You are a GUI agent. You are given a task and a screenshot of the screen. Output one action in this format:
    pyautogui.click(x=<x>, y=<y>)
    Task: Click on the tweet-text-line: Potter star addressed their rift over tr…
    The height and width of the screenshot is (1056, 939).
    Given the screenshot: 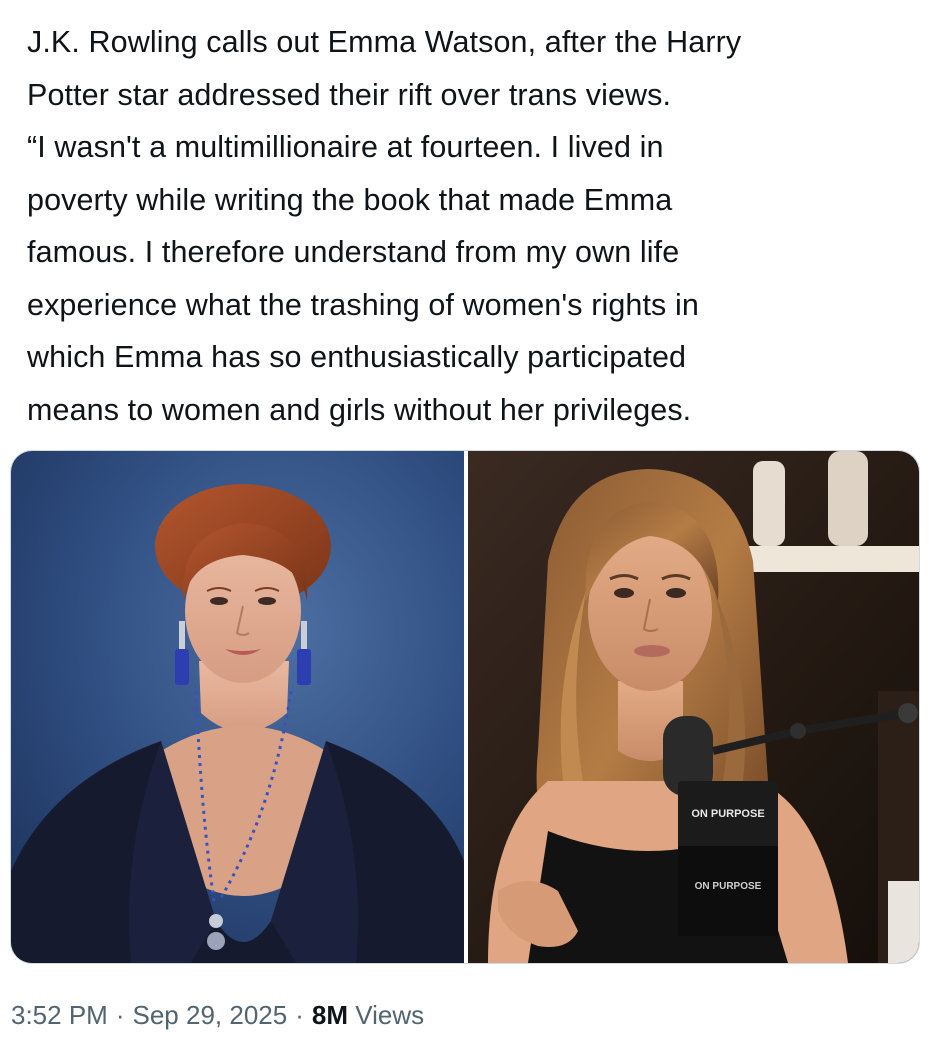 What is the action you would take?
    pyautogui.click(x=349, y=94)
    